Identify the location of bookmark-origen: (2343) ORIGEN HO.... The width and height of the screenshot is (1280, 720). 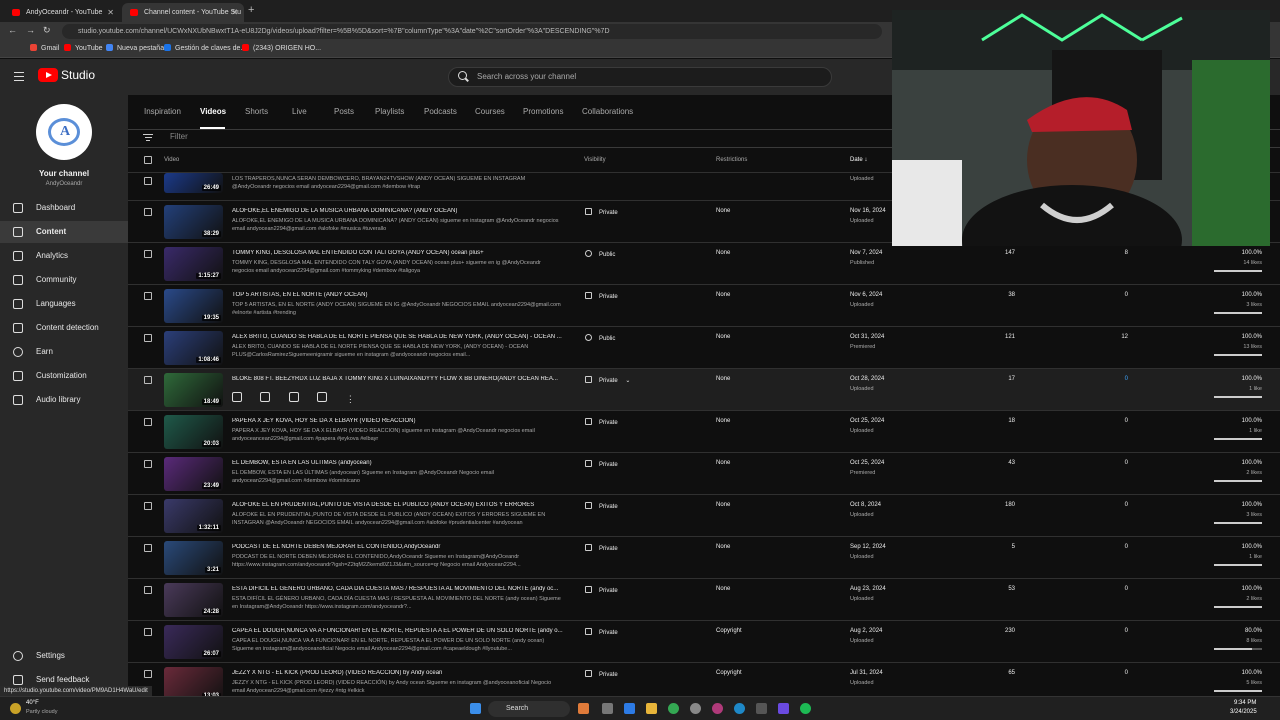
(281, 48).